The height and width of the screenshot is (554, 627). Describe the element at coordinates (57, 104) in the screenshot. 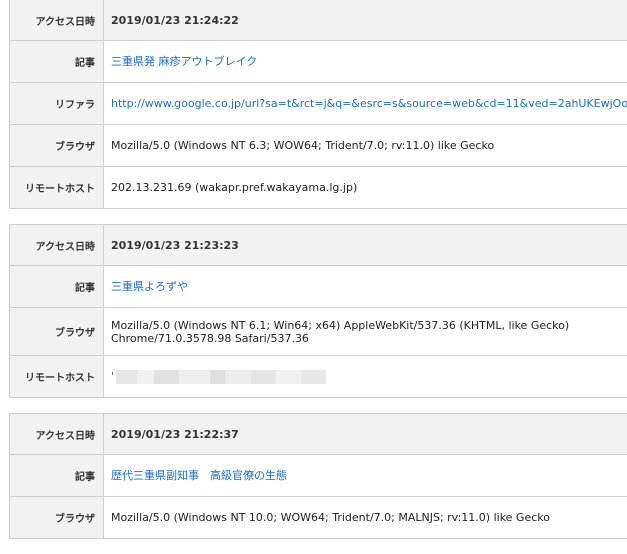

I see `referer-label: リファラ` at that location.